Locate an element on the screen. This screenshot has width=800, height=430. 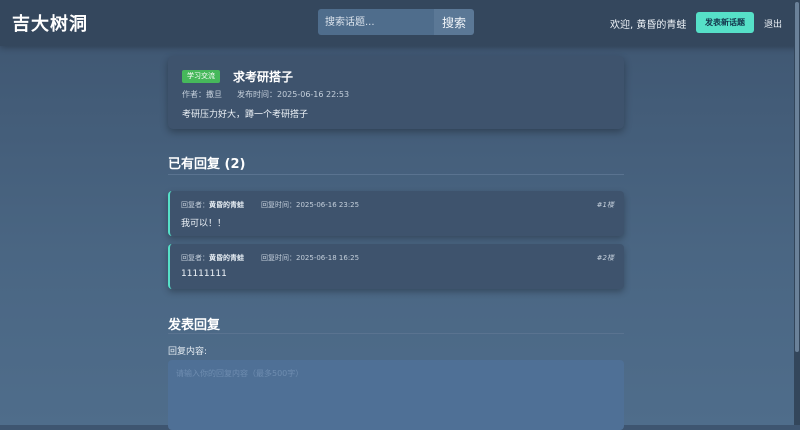
reply-body: 11111111 is located at coordinates (204, 274).